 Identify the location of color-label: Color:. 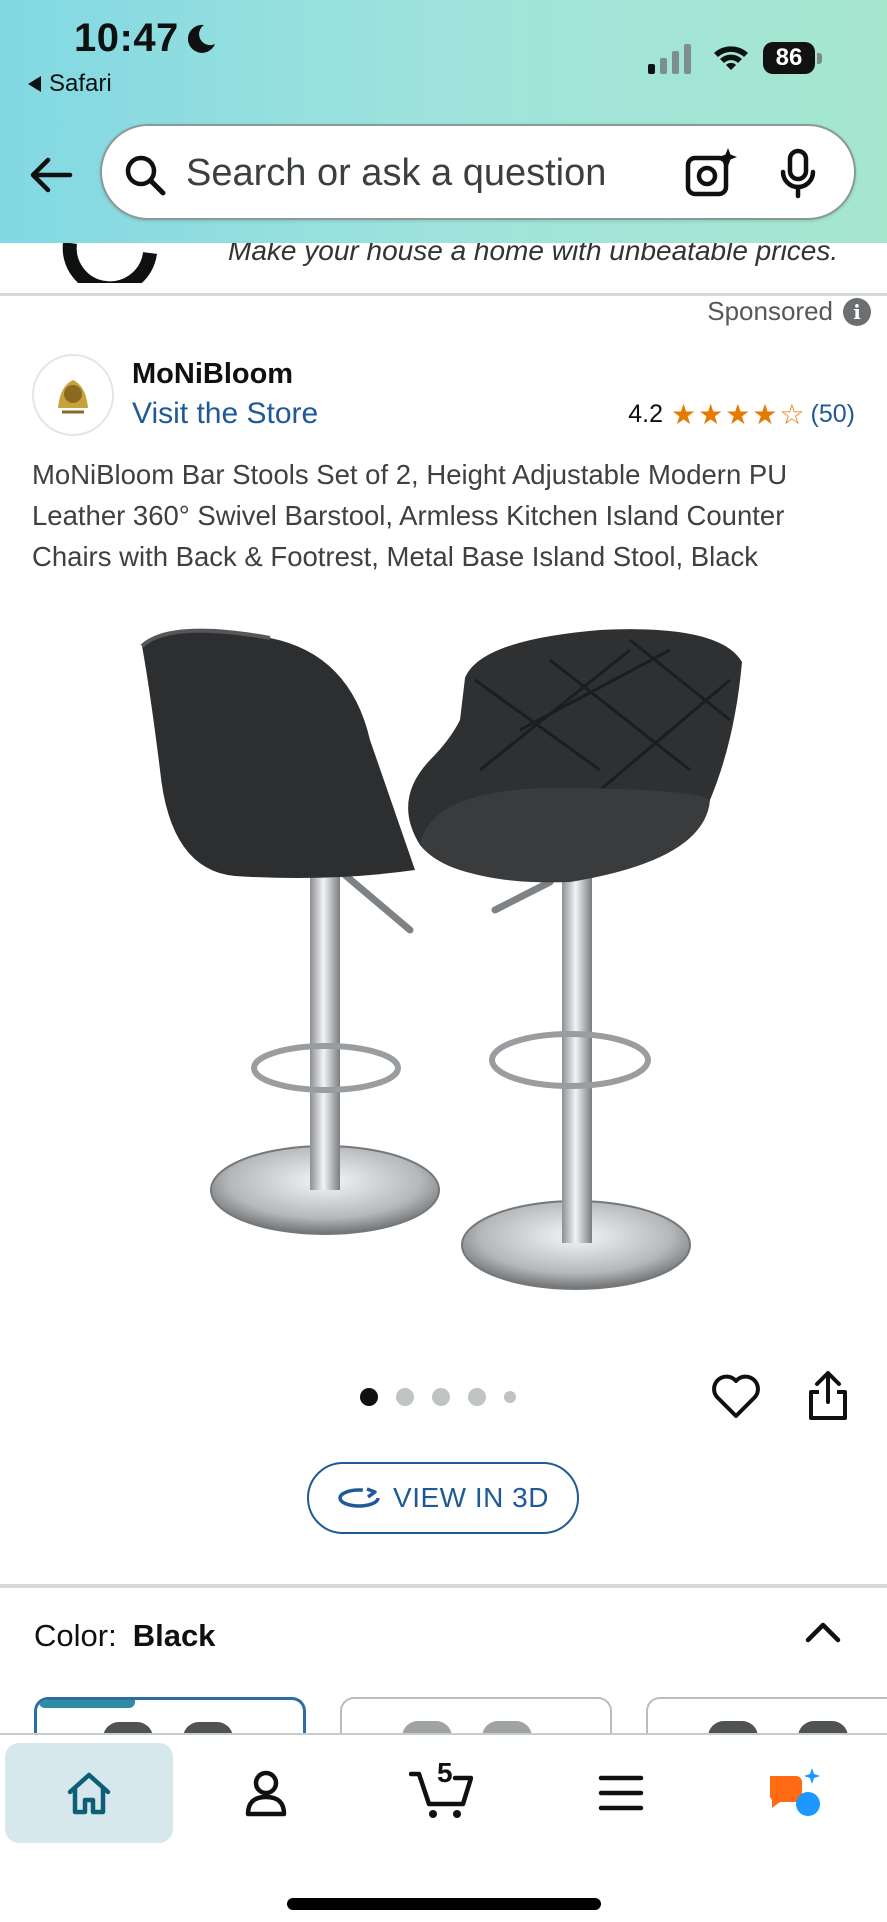
(75, 1635).